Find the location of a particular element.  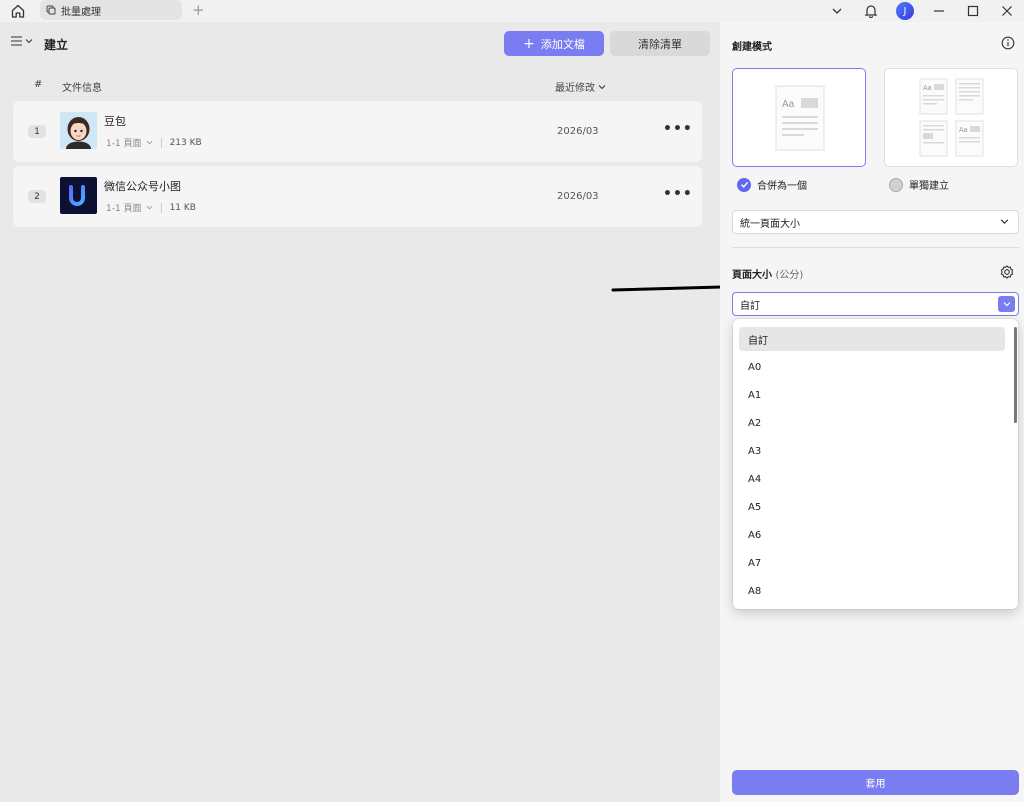

user-avatar-button: J is located at coordinates (905, 11).